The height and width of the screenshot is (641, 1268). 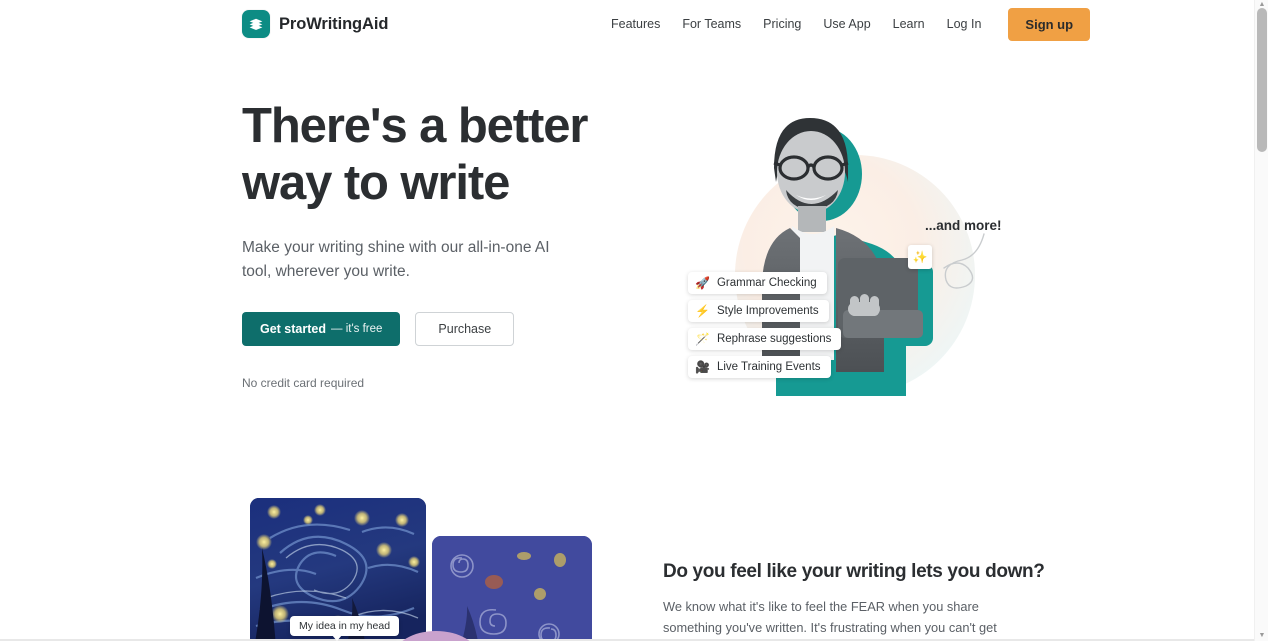 I want to click on get-started-note: — it's free, so click(x=357, y=328).